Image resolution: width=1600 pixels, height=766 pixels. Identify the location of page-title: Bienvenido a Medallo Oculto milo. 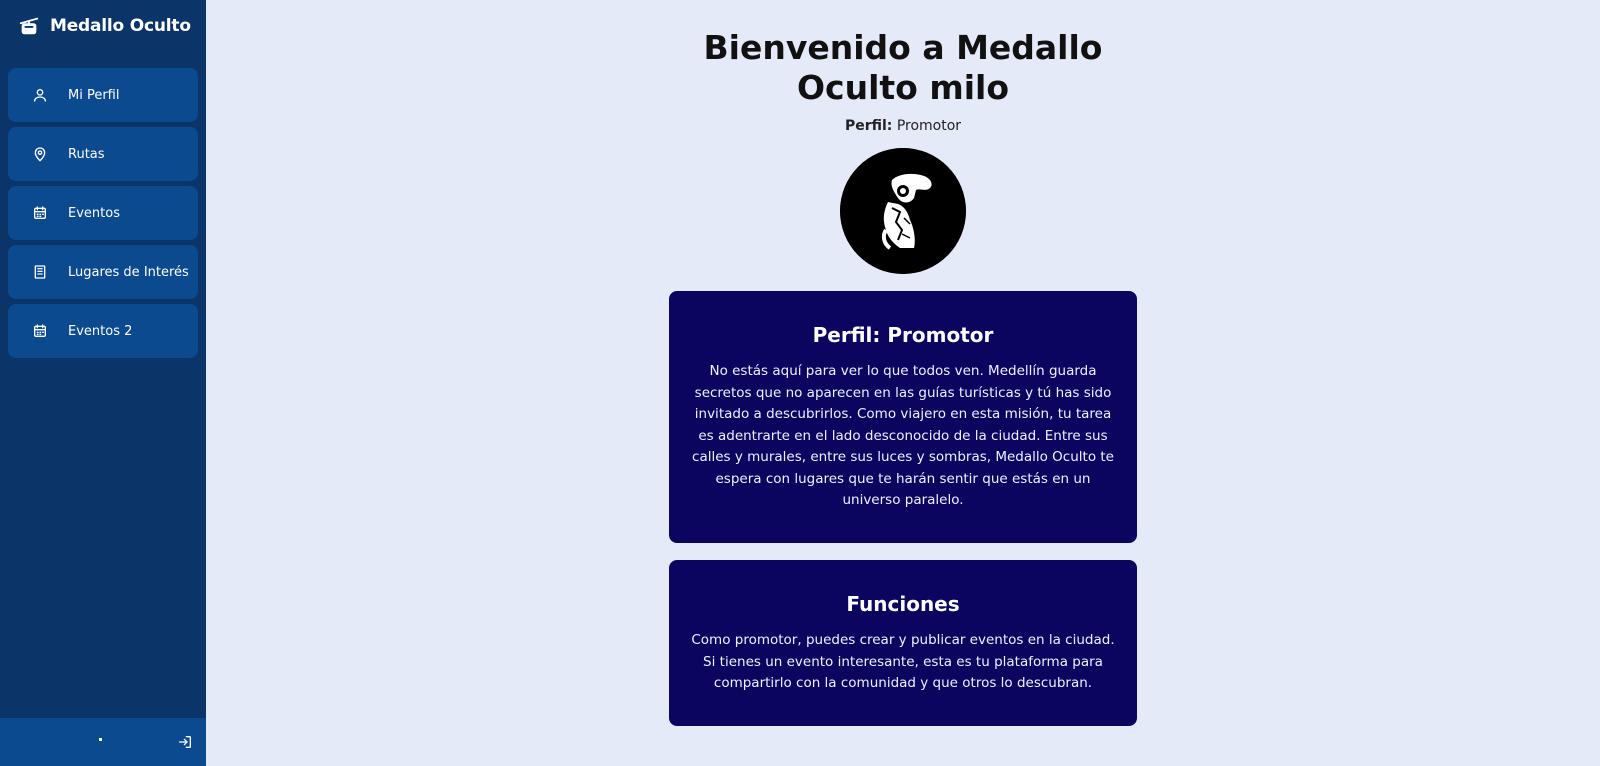
(903, 67).